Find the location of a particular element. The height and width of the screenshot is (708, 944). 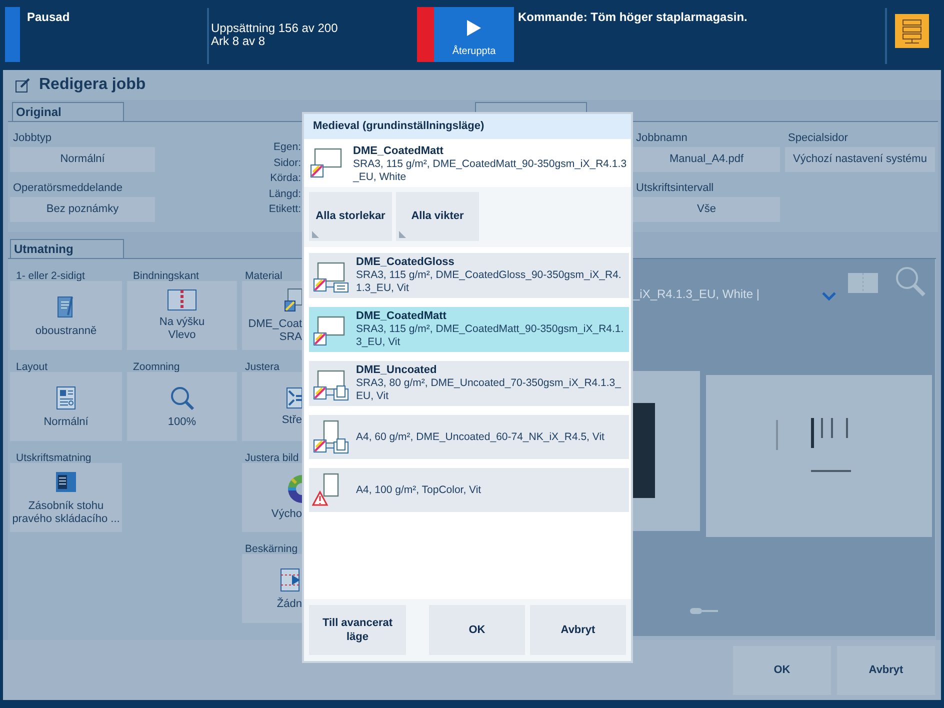

setting-value: oboustranně is located at coordinates (66, 331).